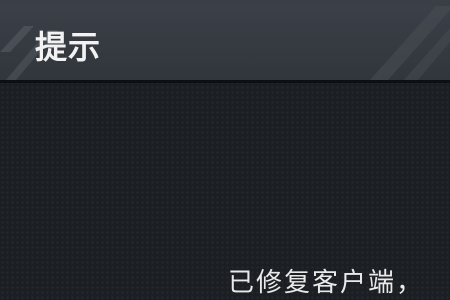 The image size is (450, 300). I want to click on dialog-message: 已修复客户端，, so click(326, 283).